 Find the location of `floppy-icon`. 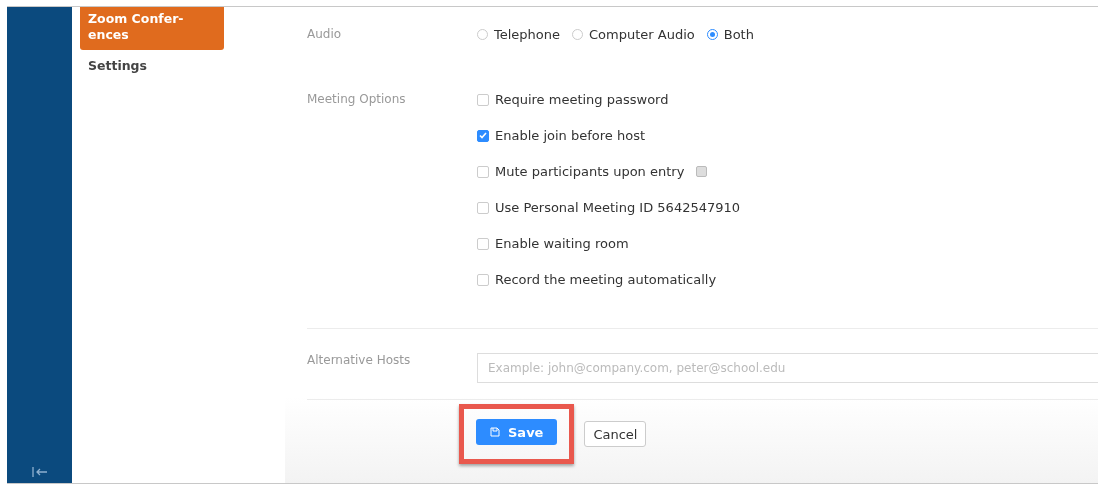

floppy-icon is located at coordinates (495, 432).